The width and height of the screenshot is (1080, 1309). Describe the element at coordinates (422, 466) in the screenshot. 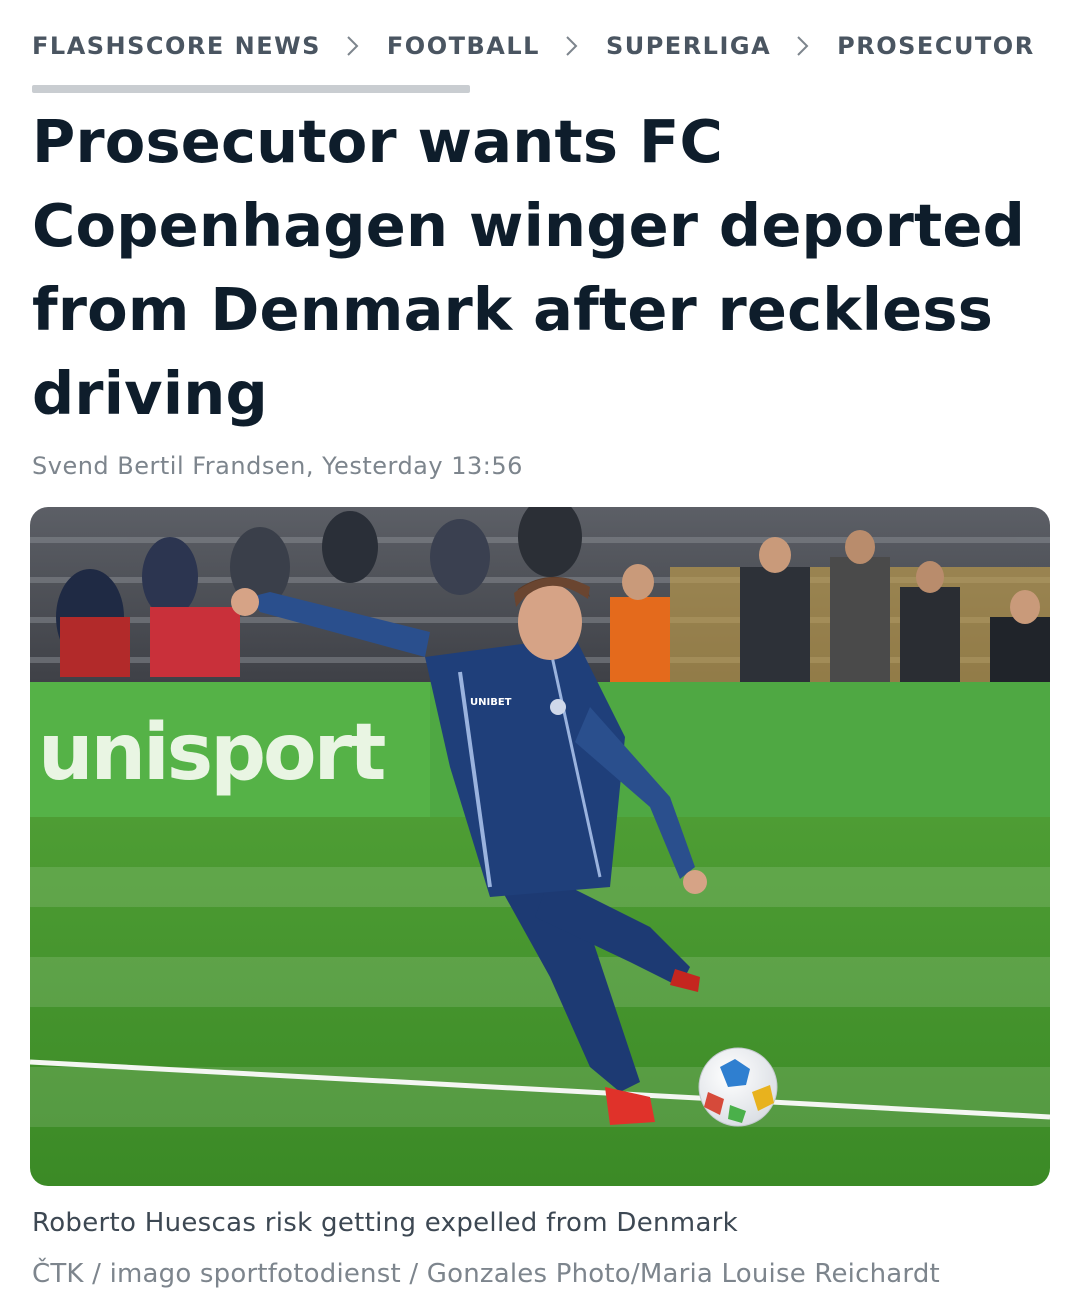

I see `publish-timestamp: Yesterday 13:56` at that location.